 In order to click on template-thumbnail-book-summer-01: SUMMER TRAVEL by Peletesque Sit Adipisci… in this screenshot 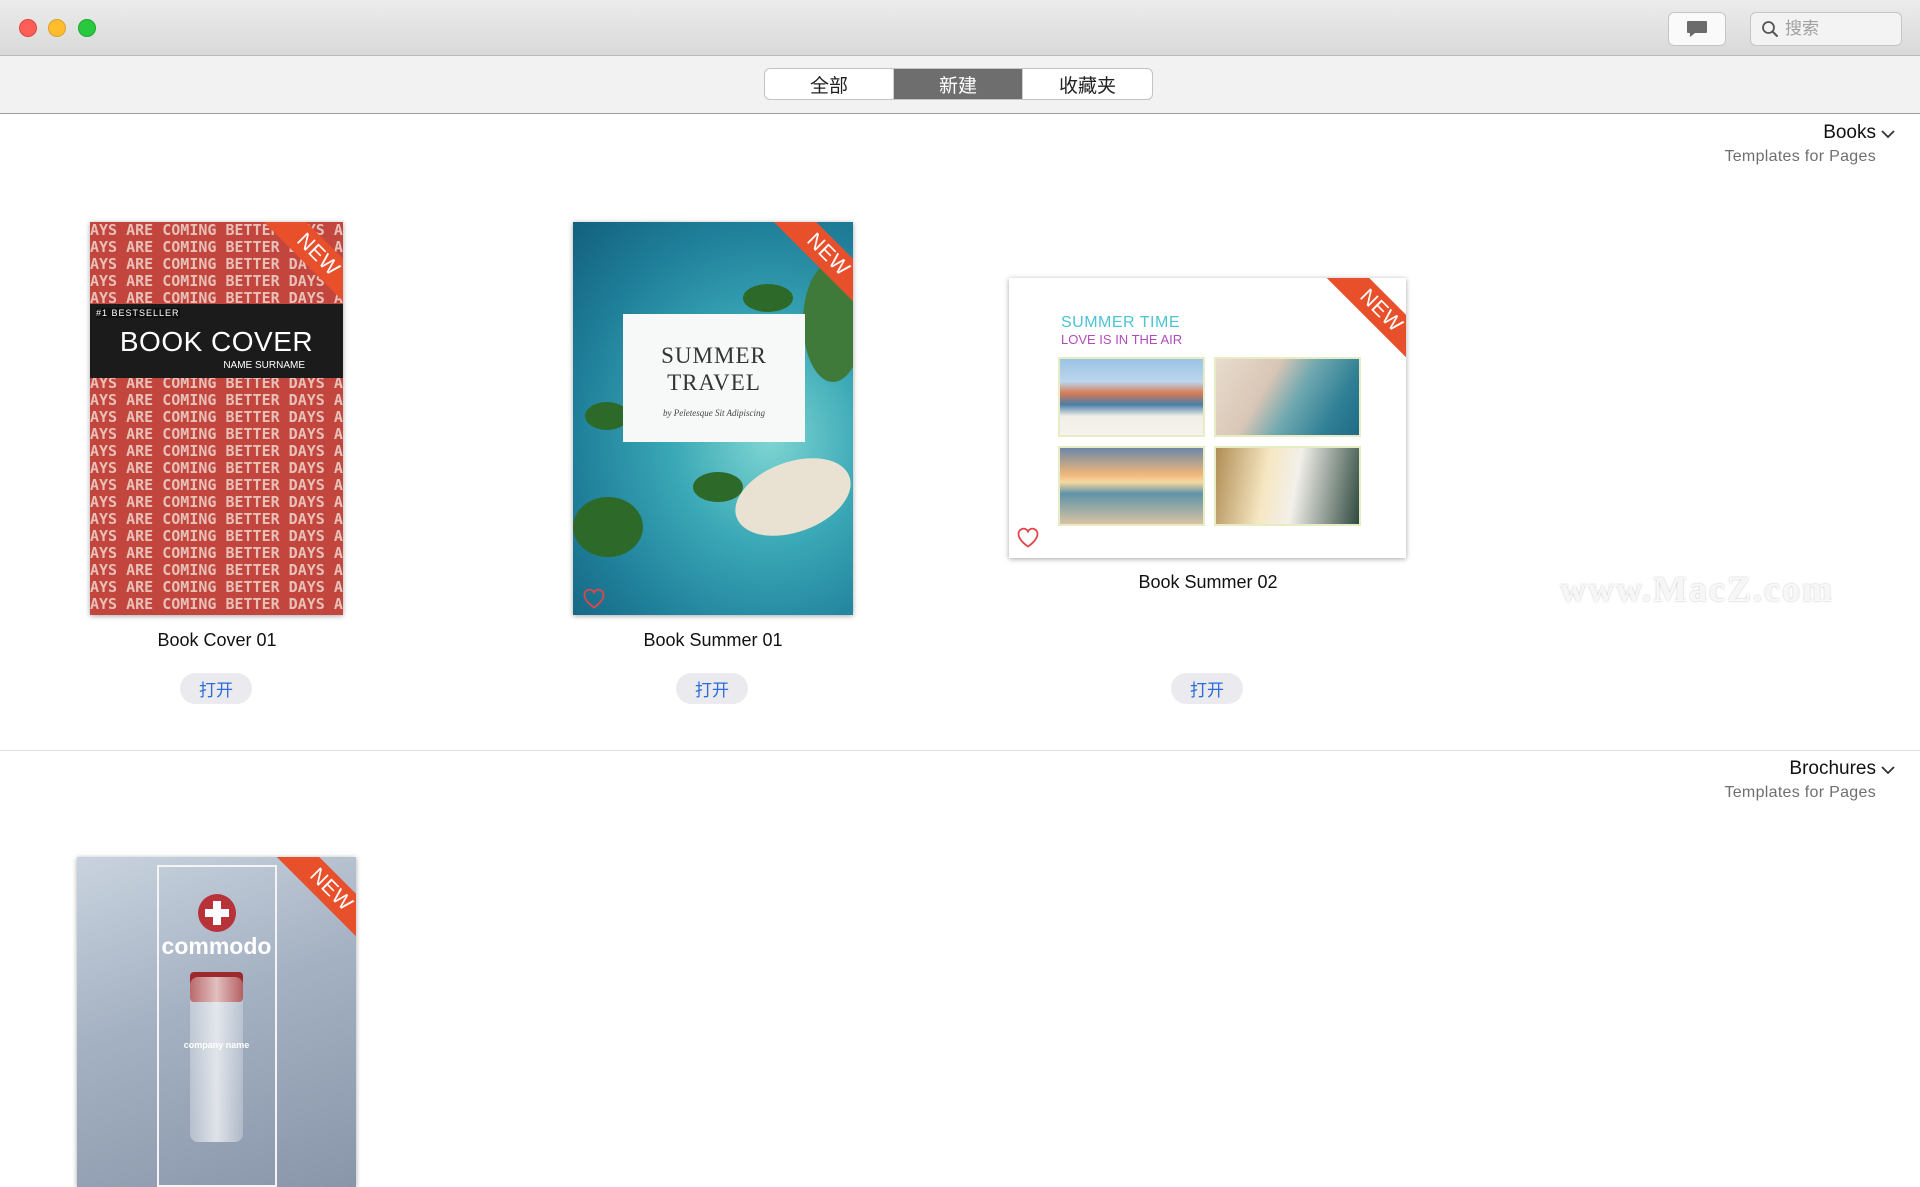, I will do `click(713, 418)`.